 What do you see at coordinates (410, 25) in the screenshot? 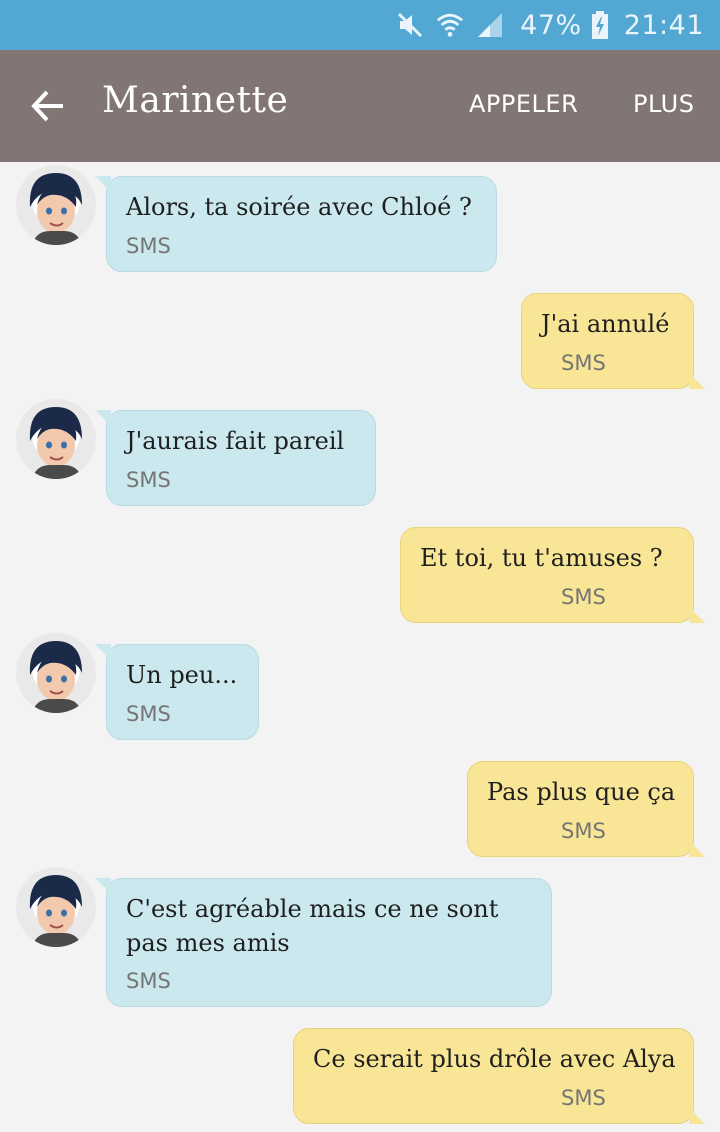
I see `mute-icon` at bounding box center [410, 25].